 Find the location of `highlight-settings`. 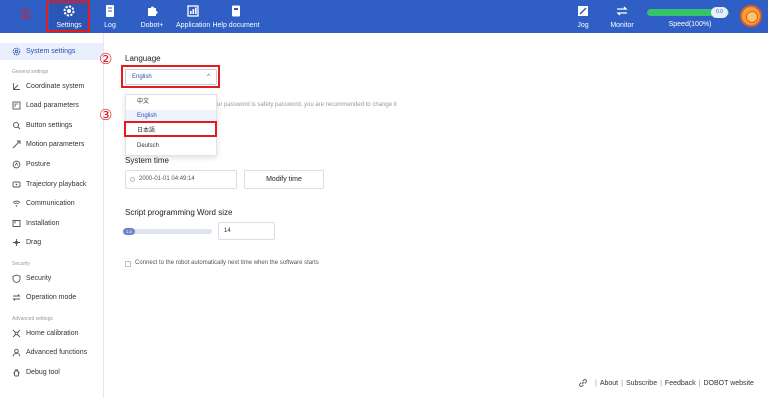

highlight-settings is located at coordinates (68, 16).